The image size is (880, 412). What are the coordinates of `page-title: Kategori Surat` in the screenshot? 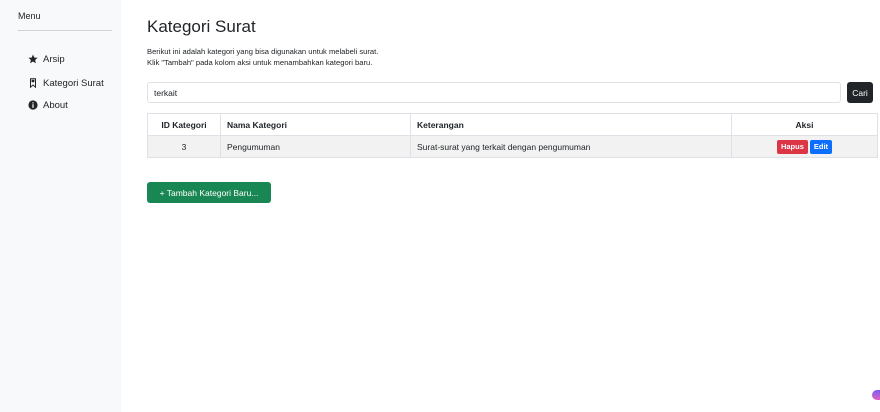 It's located at (201, 26).